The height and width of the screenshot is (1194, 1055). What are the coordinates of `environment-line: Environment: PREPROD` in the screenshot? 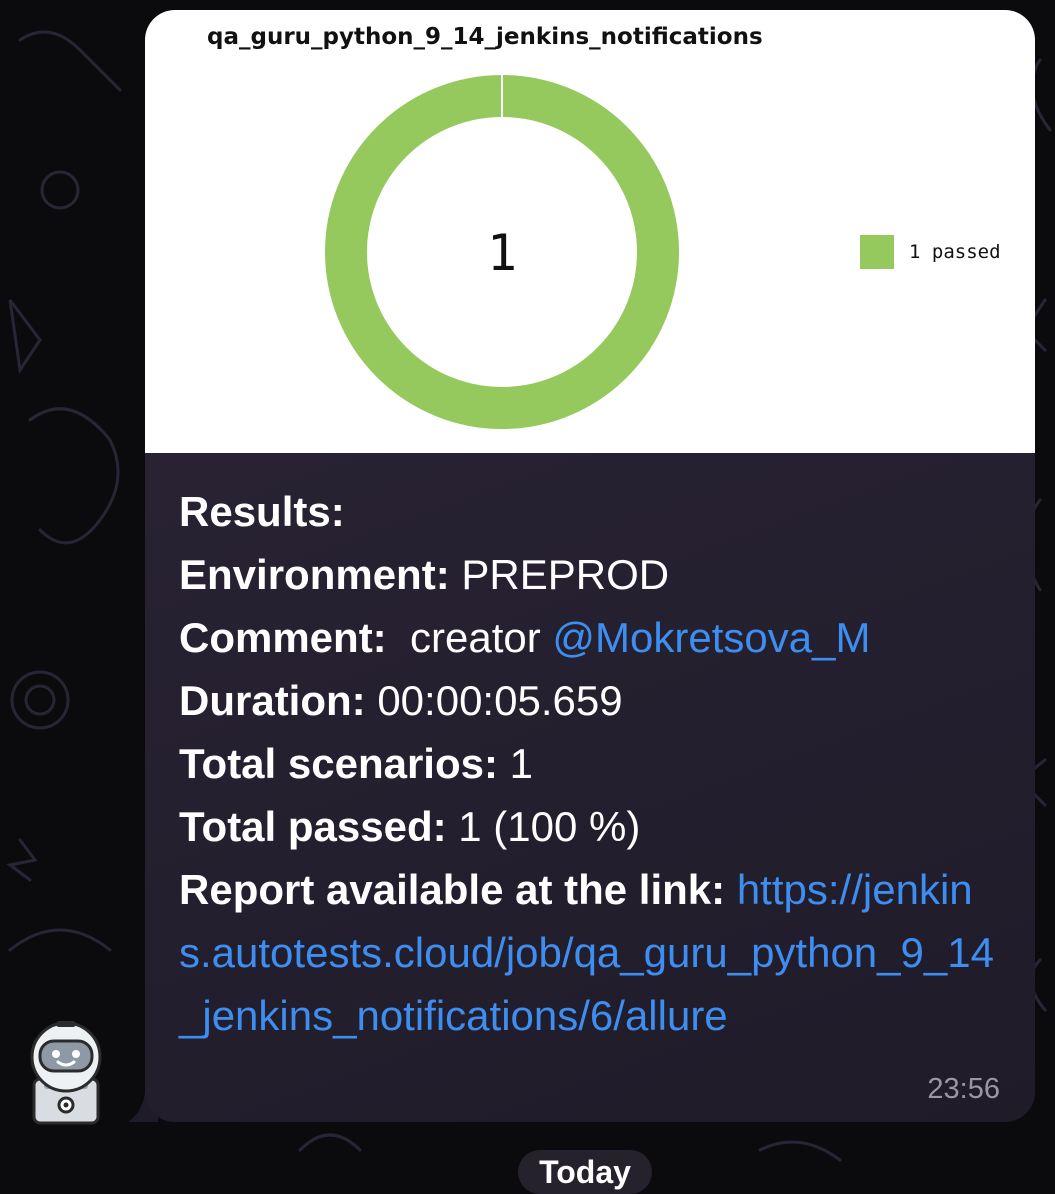 It's located at (424, 574).